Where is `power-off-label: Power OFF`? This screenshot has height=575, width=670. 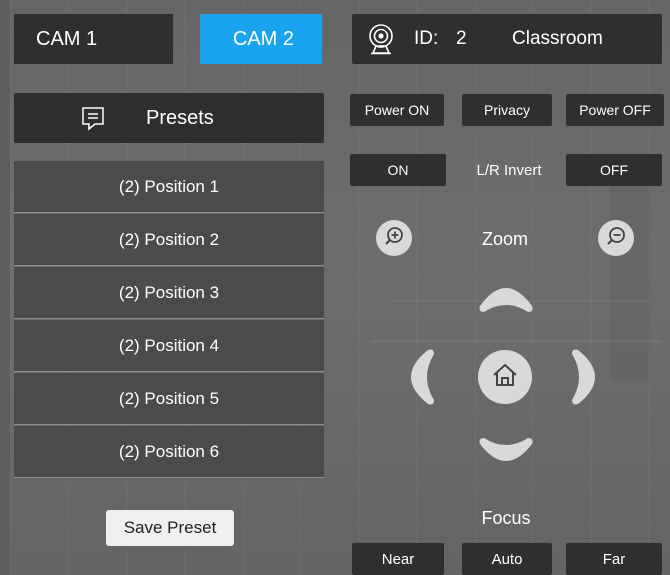 power-off-label: Power OFF is located at coordinates (615, 110).